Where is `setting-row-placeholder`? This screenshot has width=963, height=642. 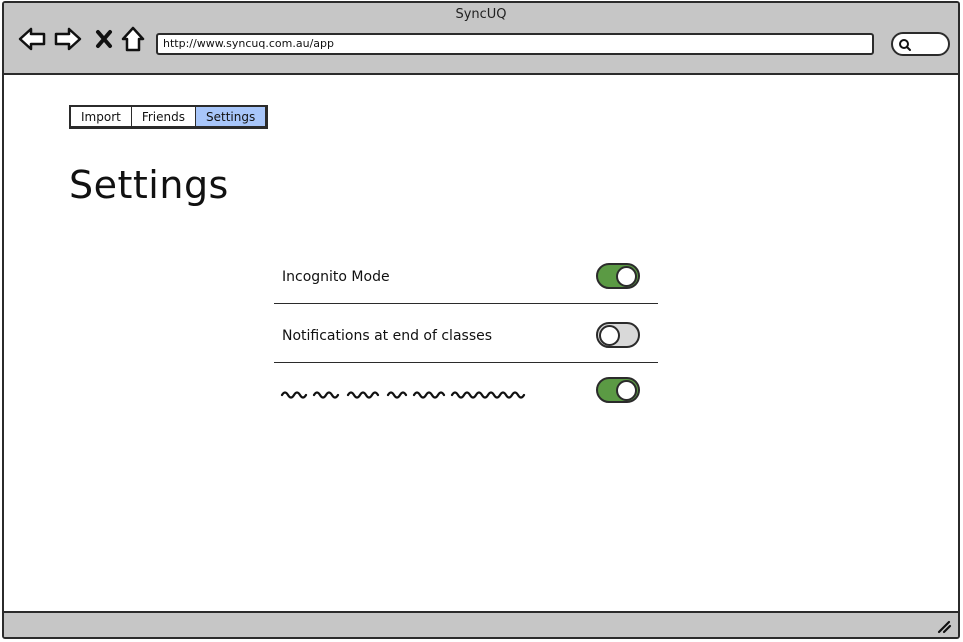 setting-row-placeholder is located at coordinates (466, 392).